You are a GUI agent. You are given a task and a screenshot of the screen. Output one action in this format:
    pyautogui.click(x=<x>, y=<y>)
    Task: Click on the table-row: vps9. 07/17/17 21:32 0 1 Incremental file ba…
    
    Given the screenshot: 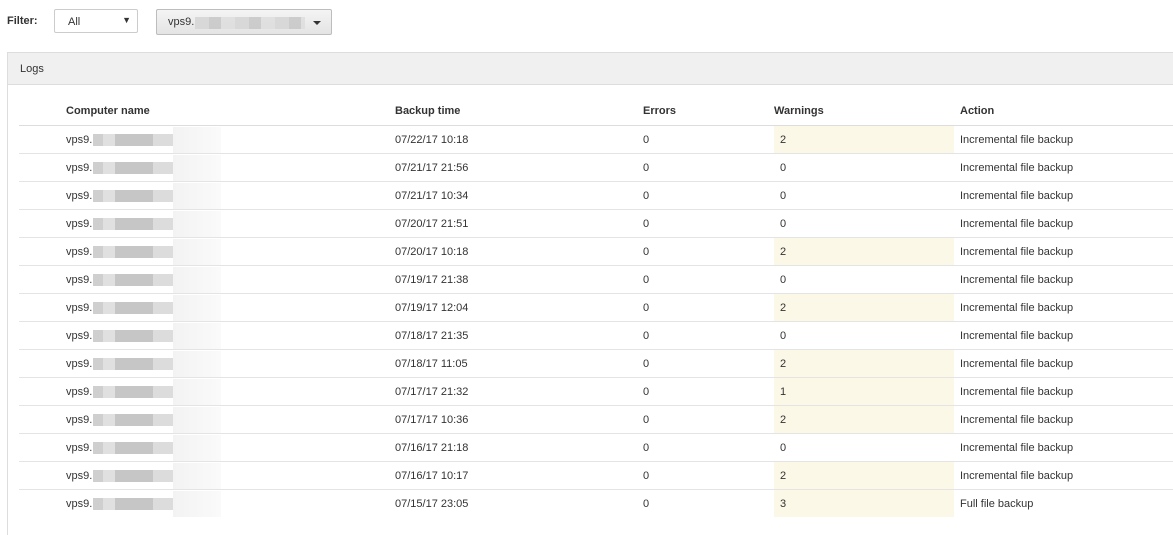 What is the action you would take?
    pyautogui.click(x=596, y=391)
    